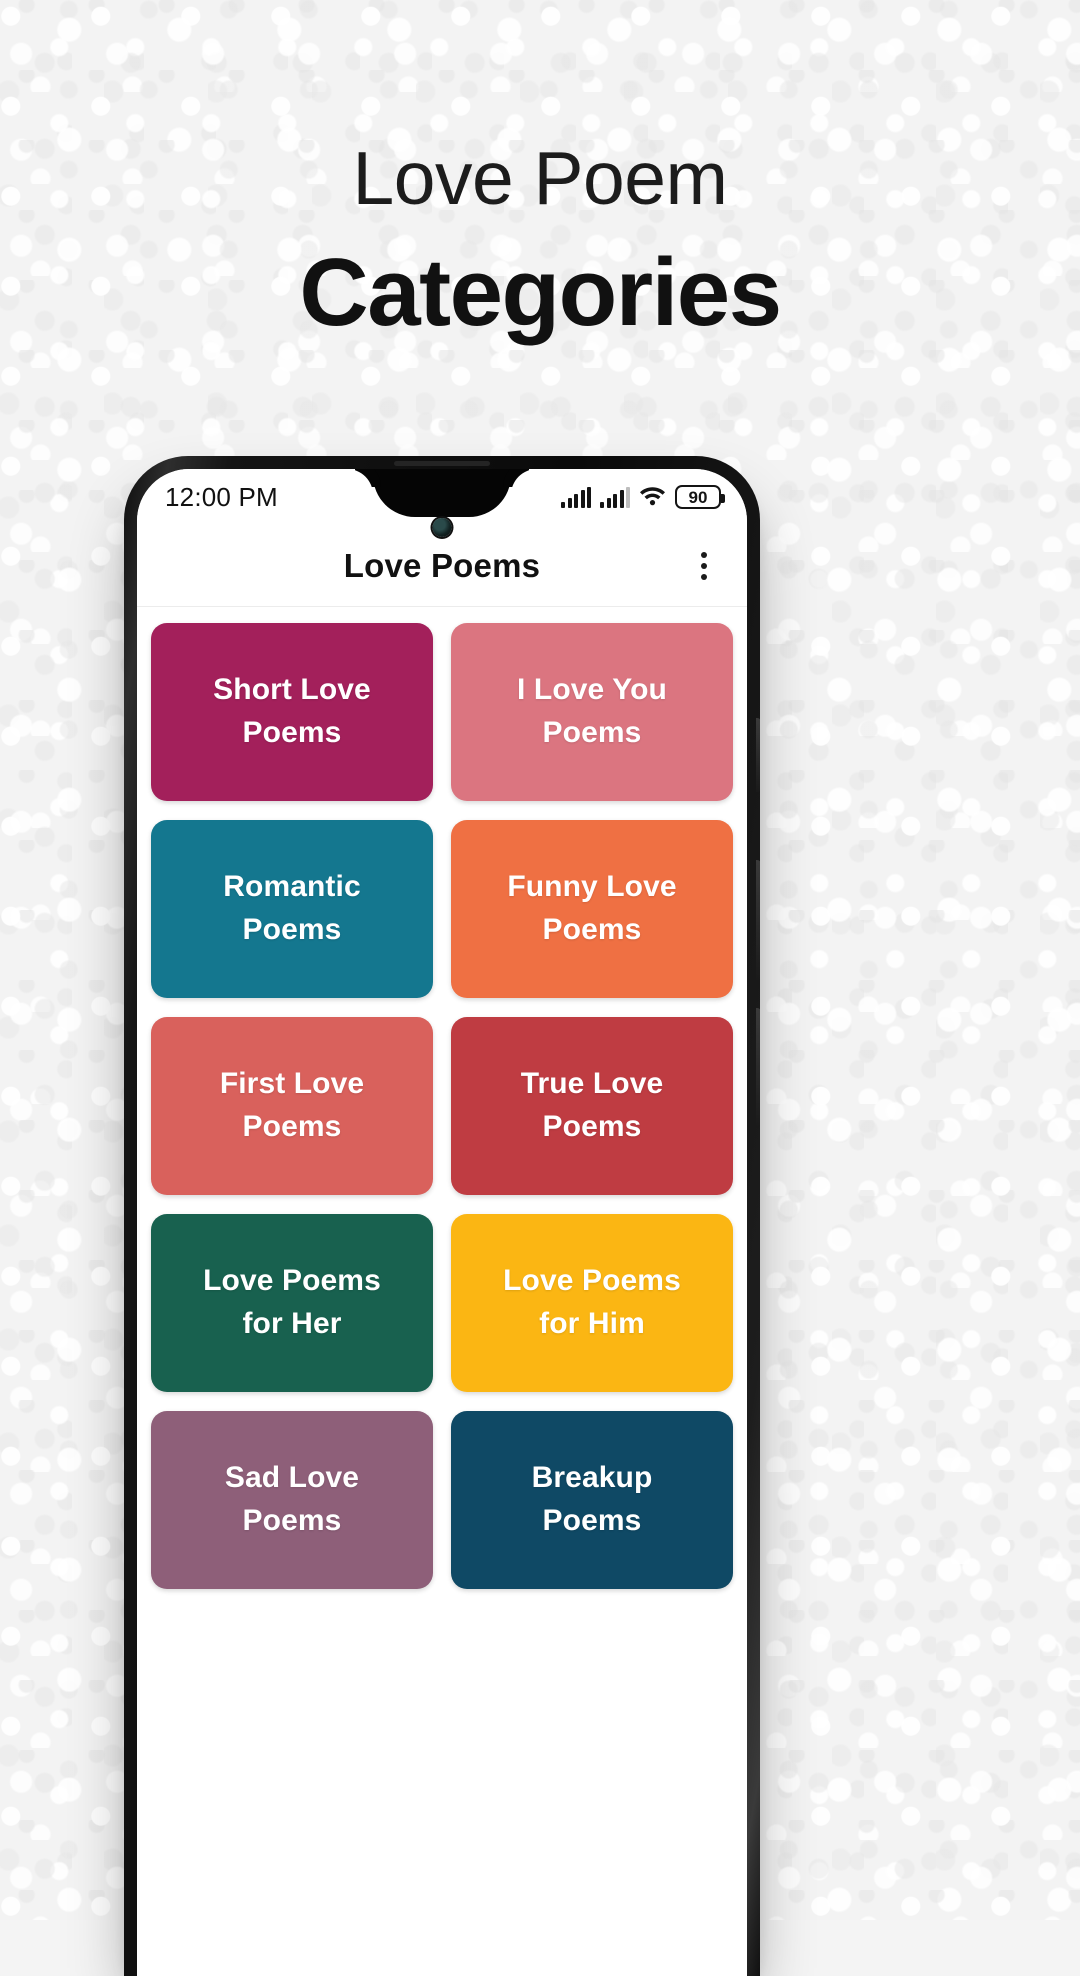 This screenshot has width=1080, height=1976. I want to click on category-tile: Short Love Poems, so click(292, 712).